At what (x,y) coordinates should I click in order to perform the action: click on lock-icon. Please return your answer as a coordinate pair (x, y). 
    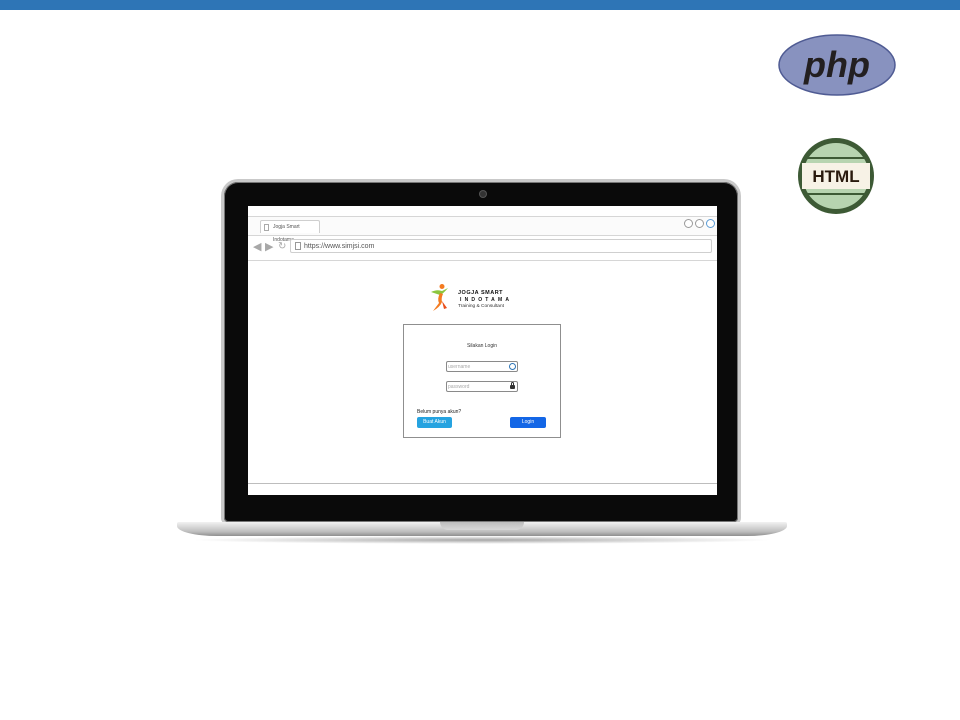
    Looking at the image, I should click on (512, 385).